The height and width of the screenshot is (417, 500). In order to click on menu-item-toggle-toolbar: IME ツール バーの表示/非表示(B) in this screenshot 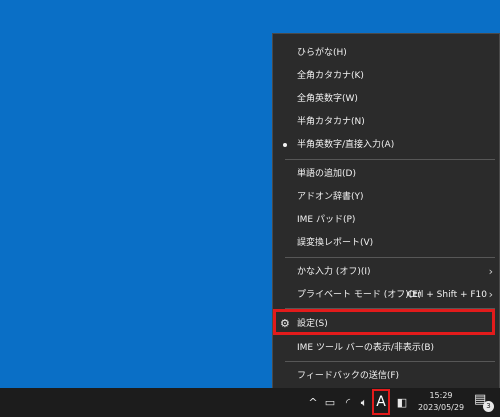, I will do `click(386, 348)`.